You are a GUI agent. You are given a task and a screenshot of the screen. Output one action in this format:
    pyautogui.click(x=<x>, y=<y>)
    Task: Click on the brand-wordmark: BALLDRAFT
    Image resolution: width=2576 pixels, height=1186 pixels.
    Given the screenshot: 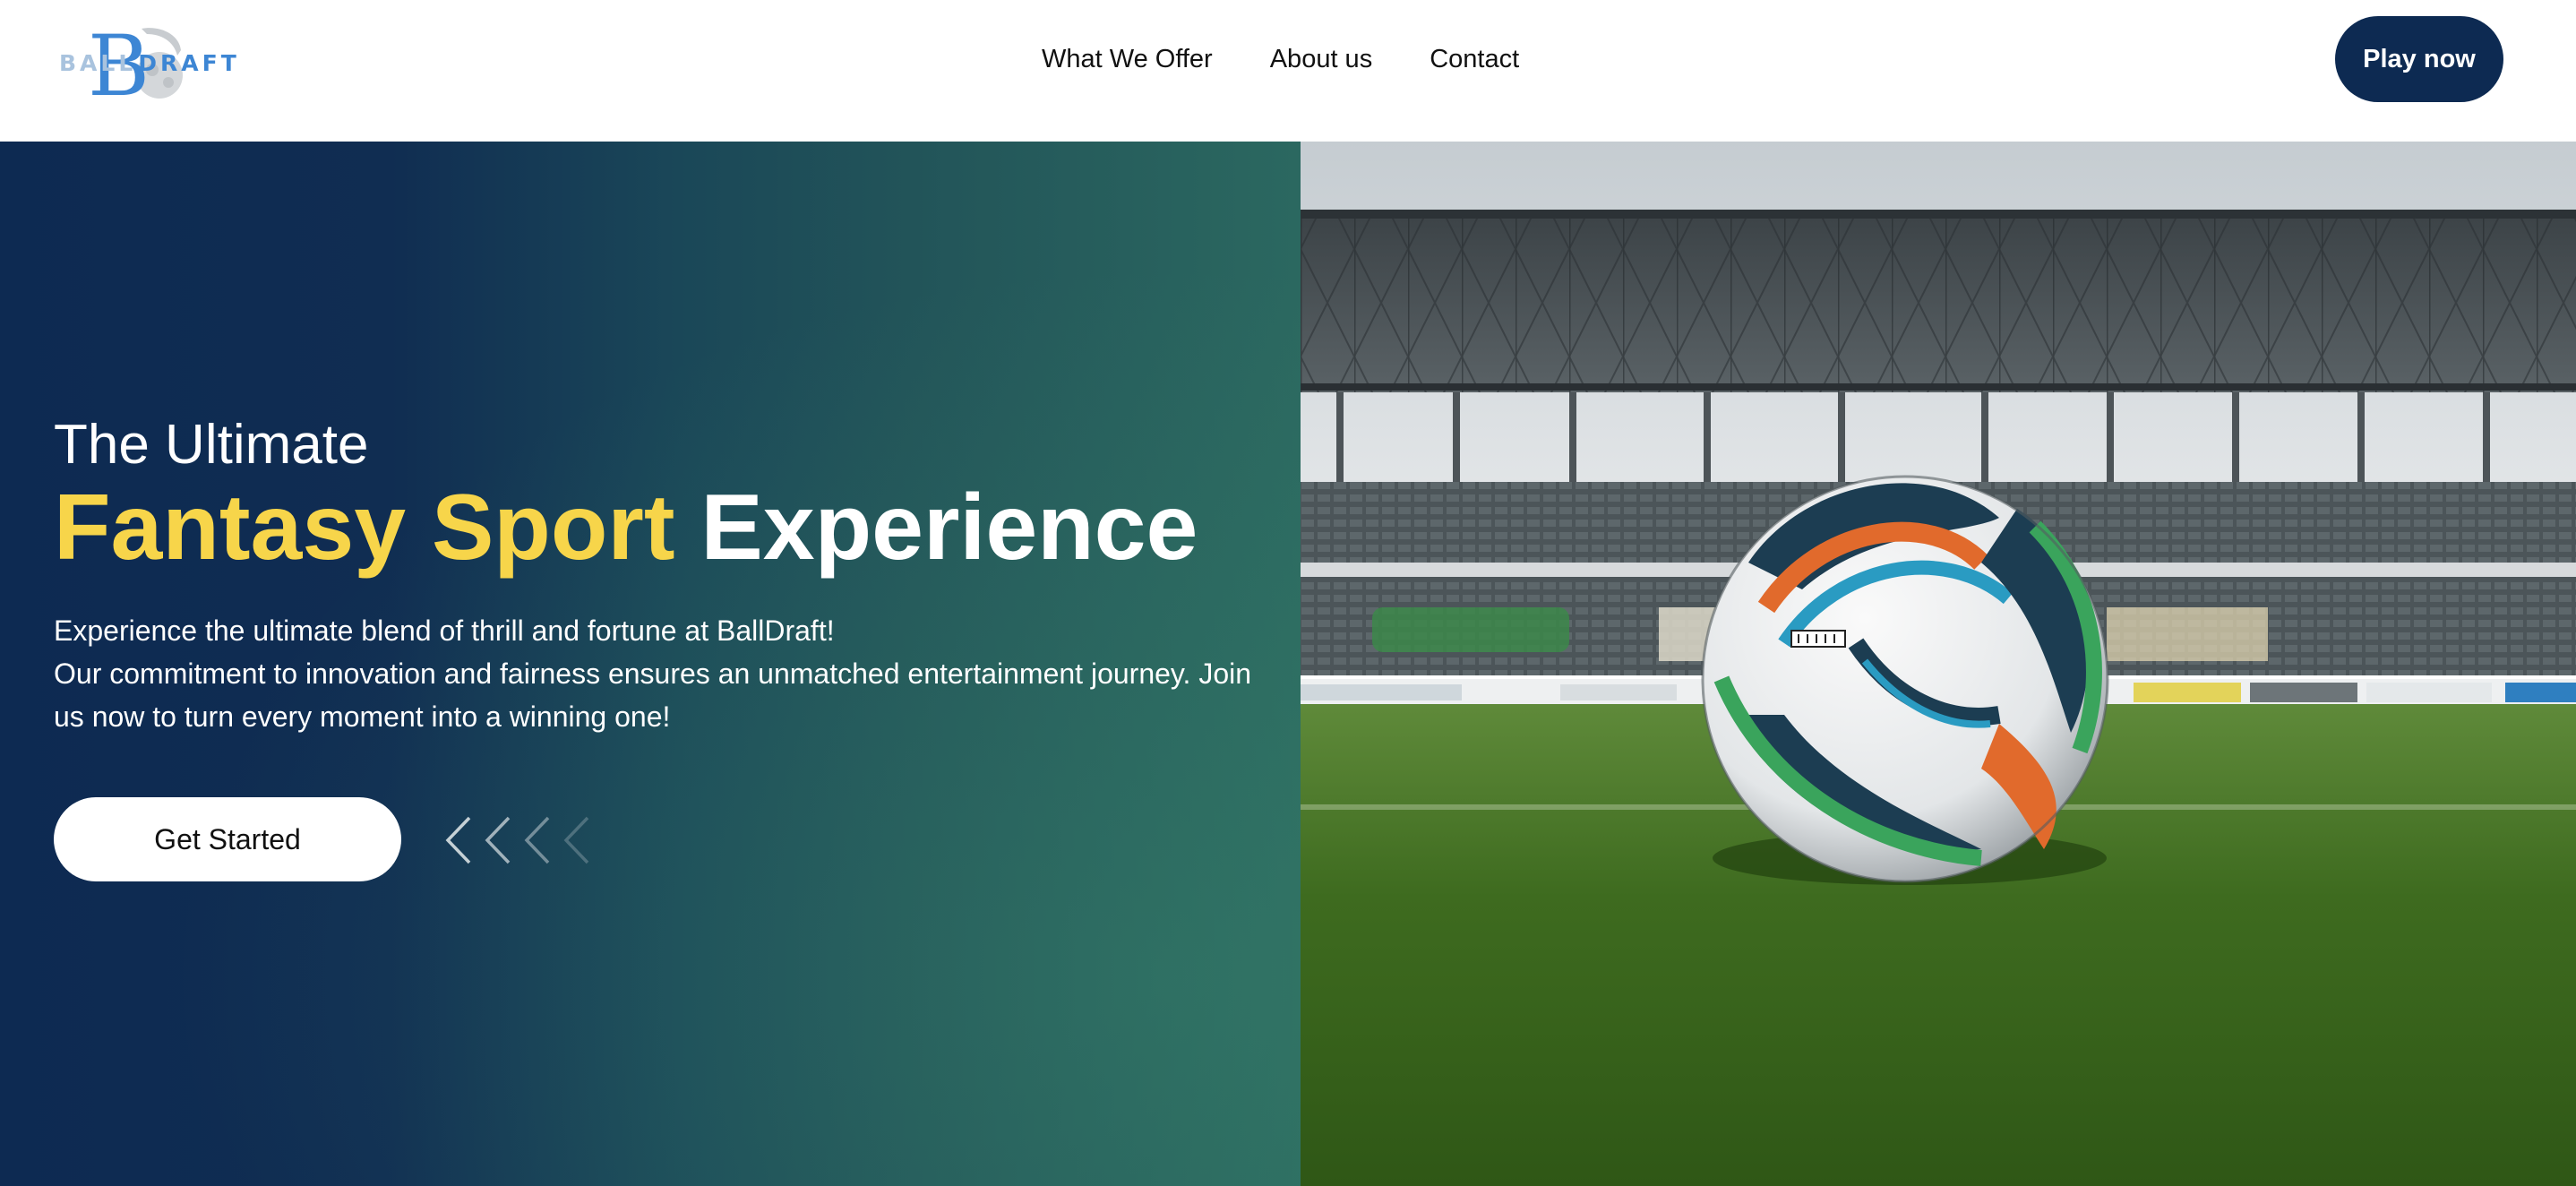 What is the action you would take?
    pyautogui.click(x=147, y=64)
    